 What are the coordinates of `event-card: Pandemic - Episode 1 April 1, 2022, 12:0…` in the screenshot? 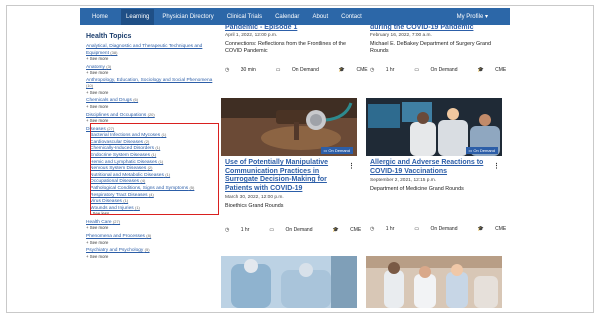 It's located at (294, 48).